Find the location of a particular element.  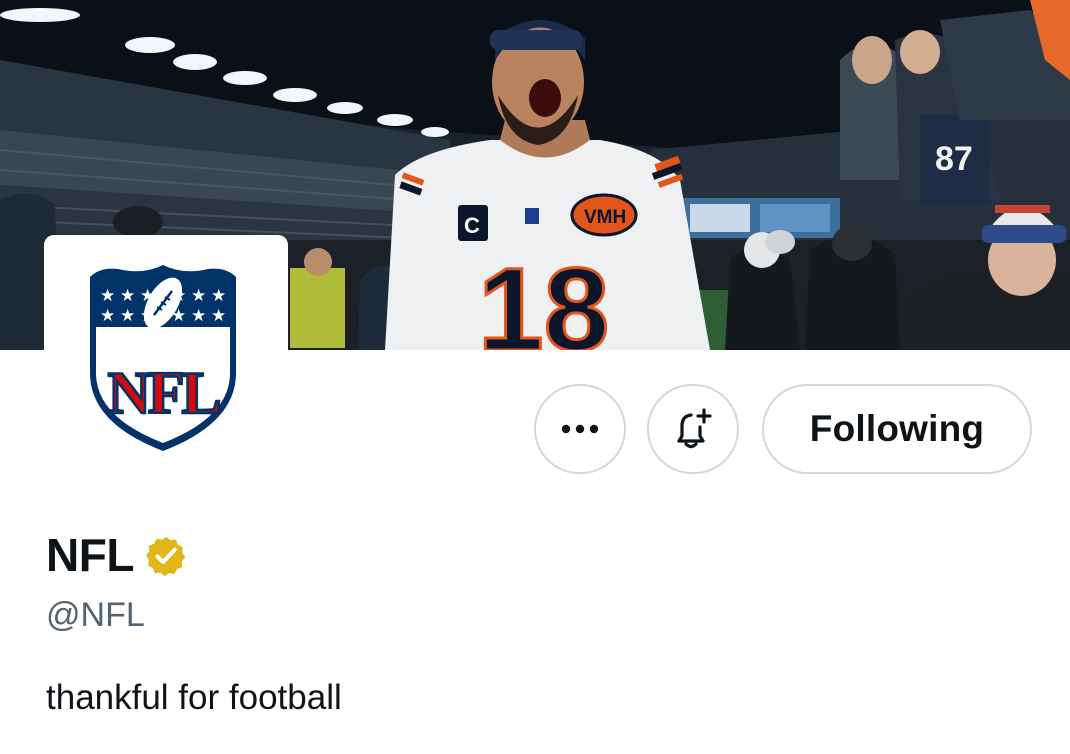

nfl-logo-text: NFL is located at coordinates (164, 393).